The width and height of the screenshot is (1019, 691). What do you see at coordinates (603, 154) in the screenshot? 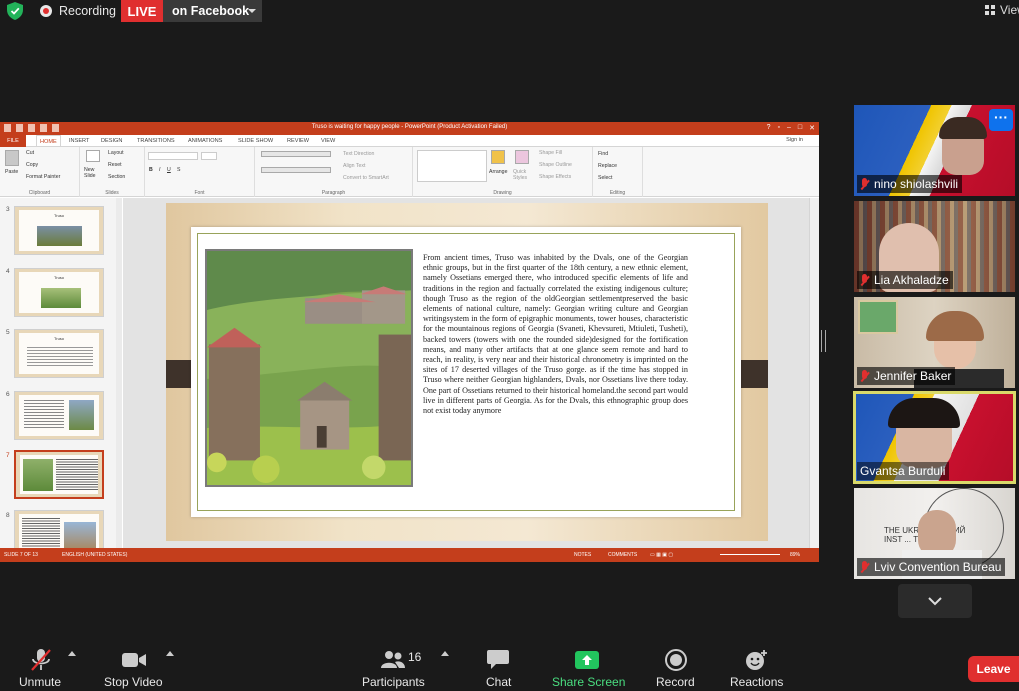
I see `find-button: Find` at bounding box center [603, 154].